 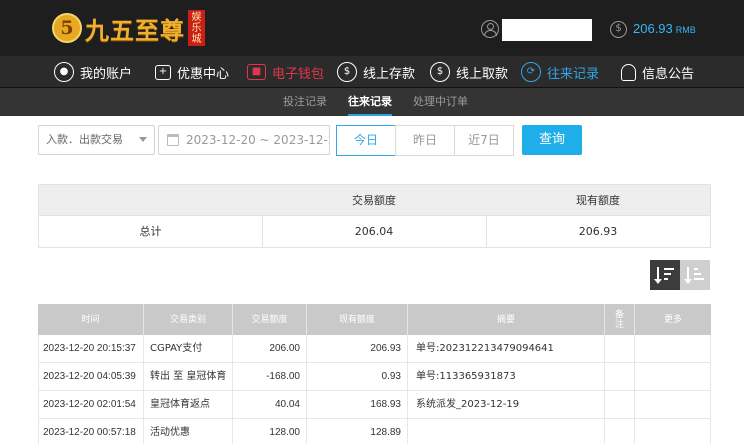 I want to click on date-range-input: 2023-12-20 ~ 2023-12-20, so click(x=244, y=140).